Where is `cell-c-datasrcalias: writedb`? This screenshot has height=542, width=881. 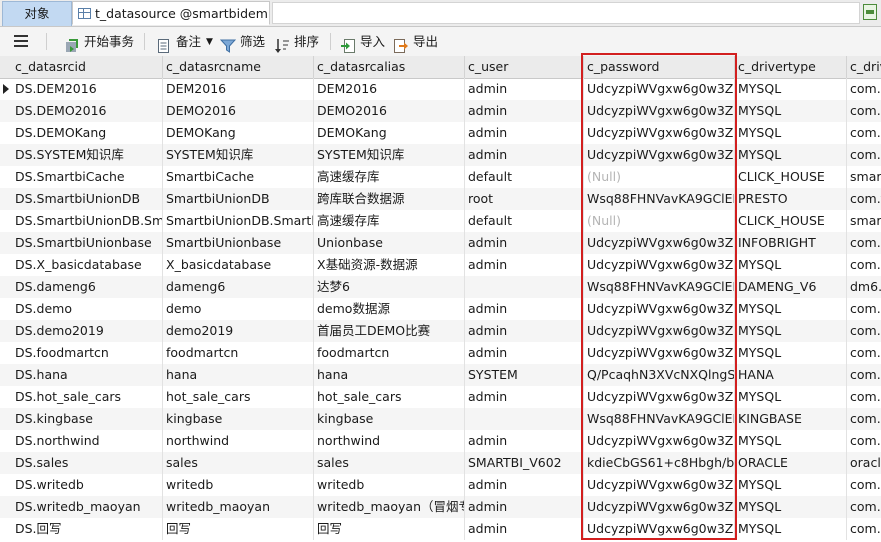 cell-c-datasrcalias: writedb is located at coordinates (389, 485).